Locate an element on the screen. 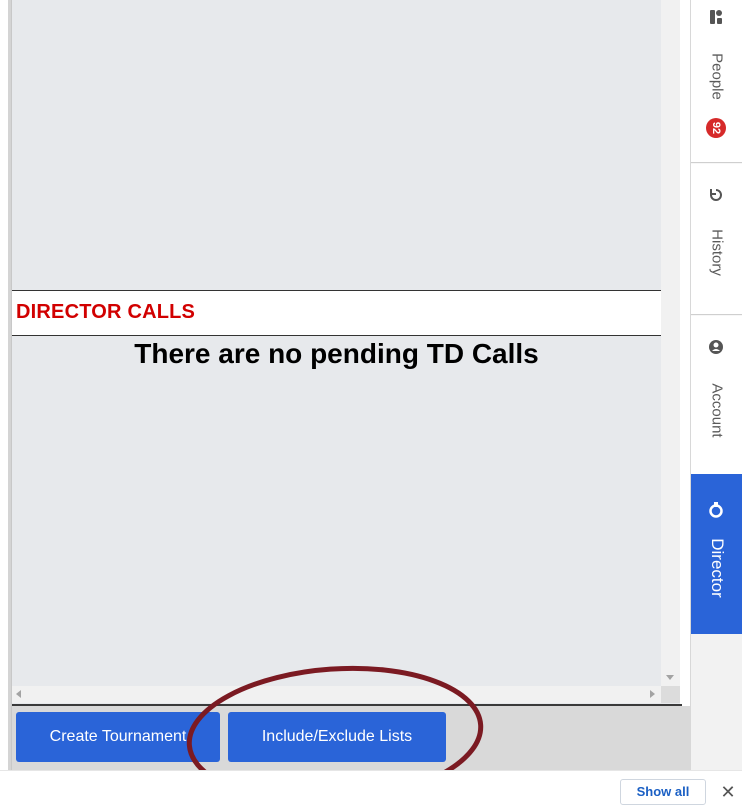  tab-history: History is located at coordinates (716, 239).